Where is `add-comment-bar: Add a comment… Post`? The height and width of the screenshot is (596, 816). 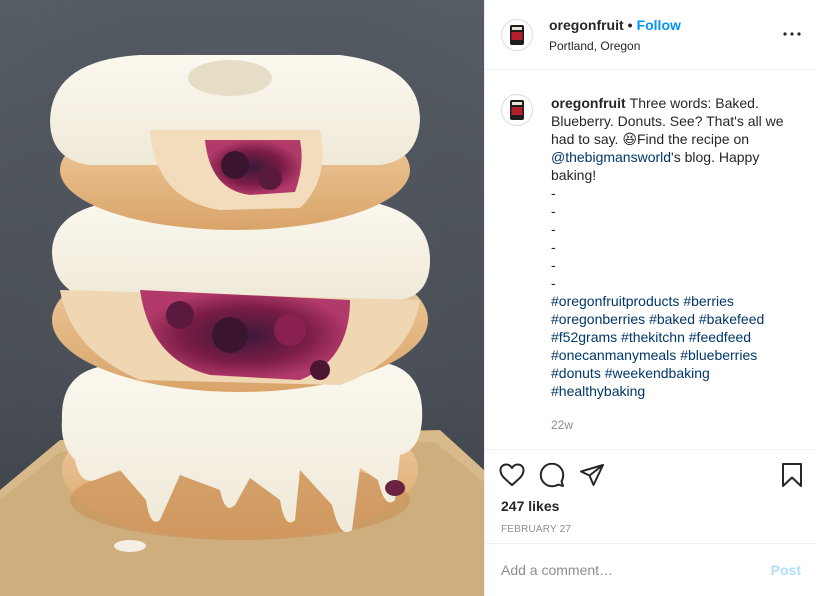 add-comment-bar: Add a comment… Post is located at coordinates (650, 569).